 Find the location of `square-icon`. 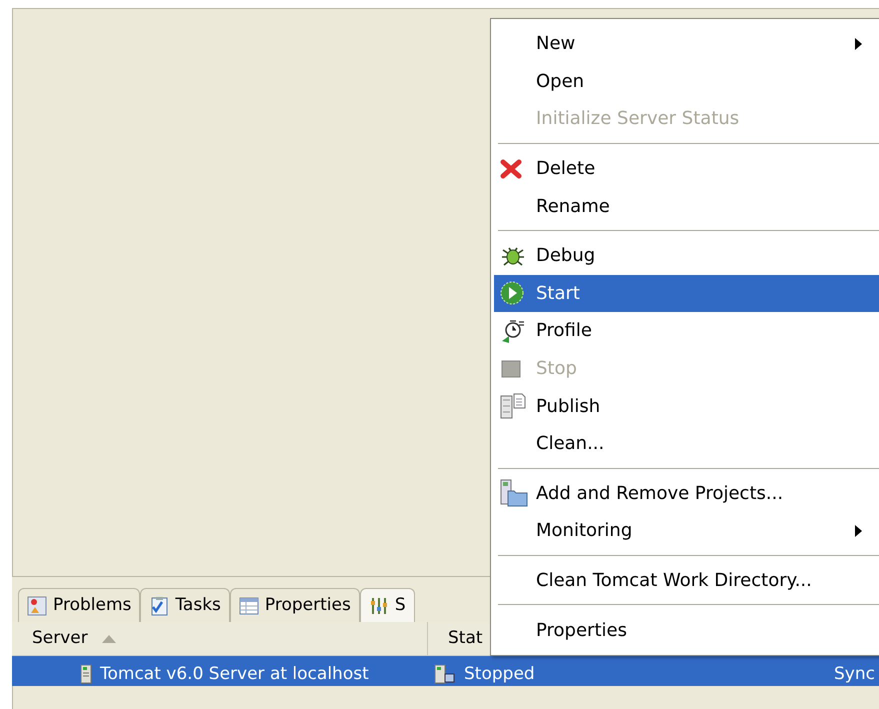

square-icon is located at coordinates (511, 368).